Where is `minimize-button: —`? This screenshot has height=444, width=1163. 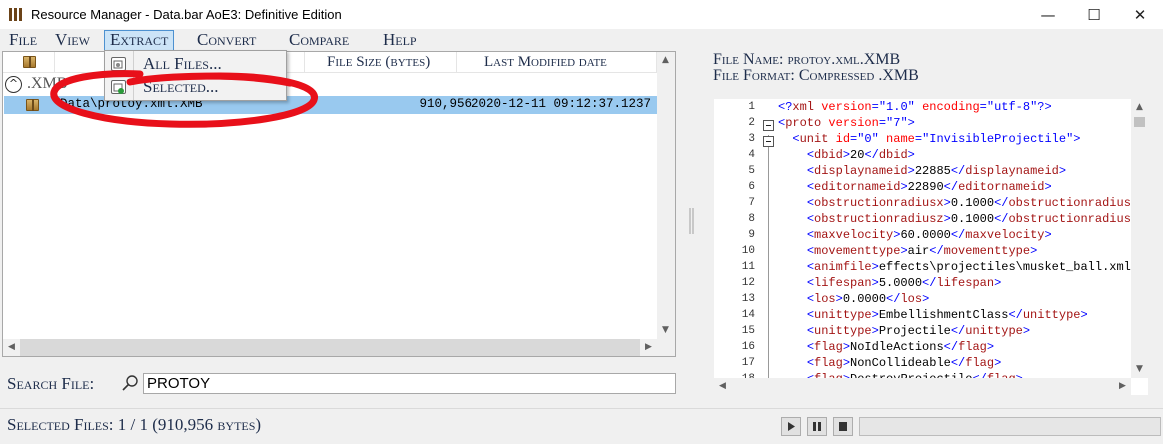 minimize-button: — is located at coordinates (1048, 14).